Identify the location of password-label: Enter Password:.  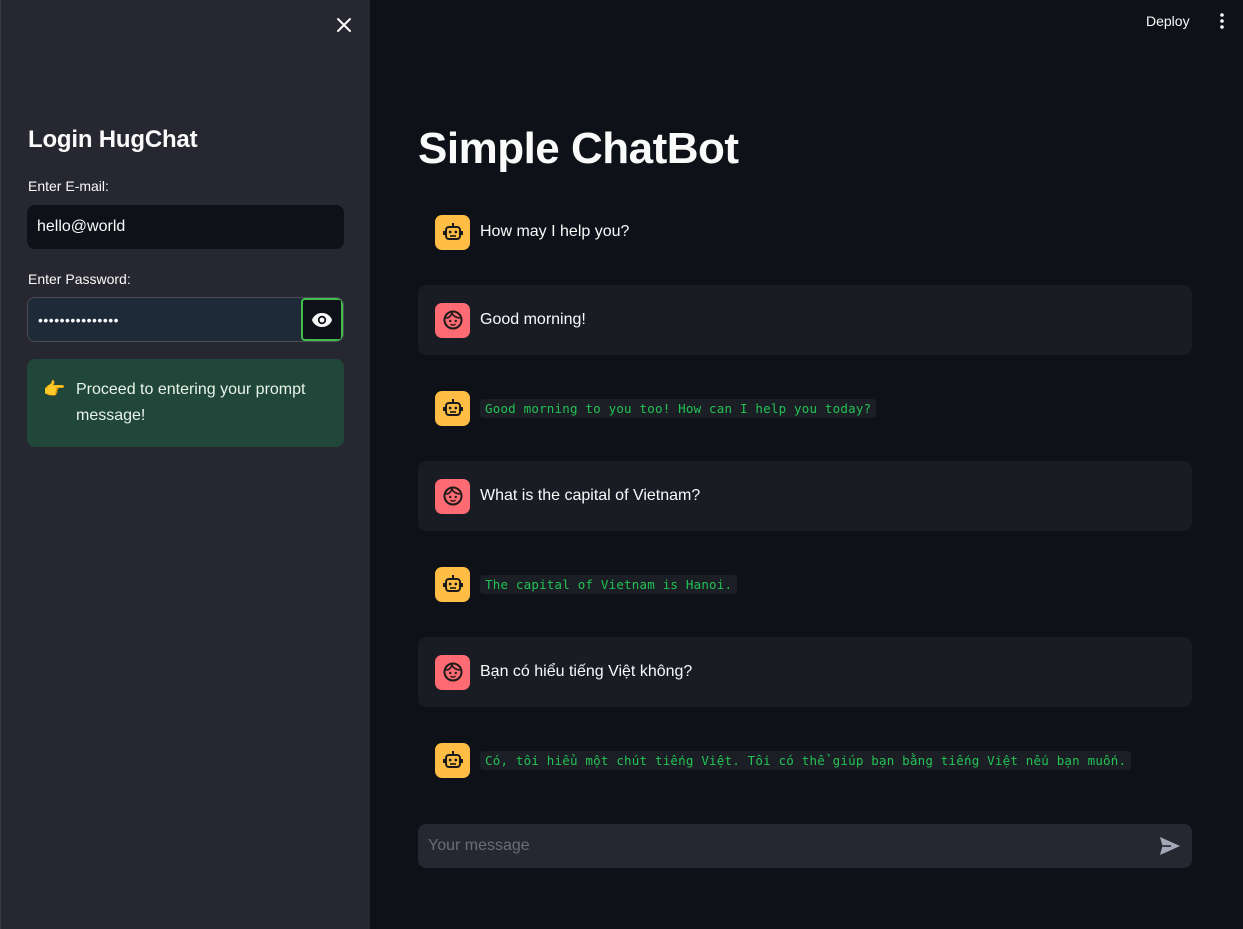
(79, 279).